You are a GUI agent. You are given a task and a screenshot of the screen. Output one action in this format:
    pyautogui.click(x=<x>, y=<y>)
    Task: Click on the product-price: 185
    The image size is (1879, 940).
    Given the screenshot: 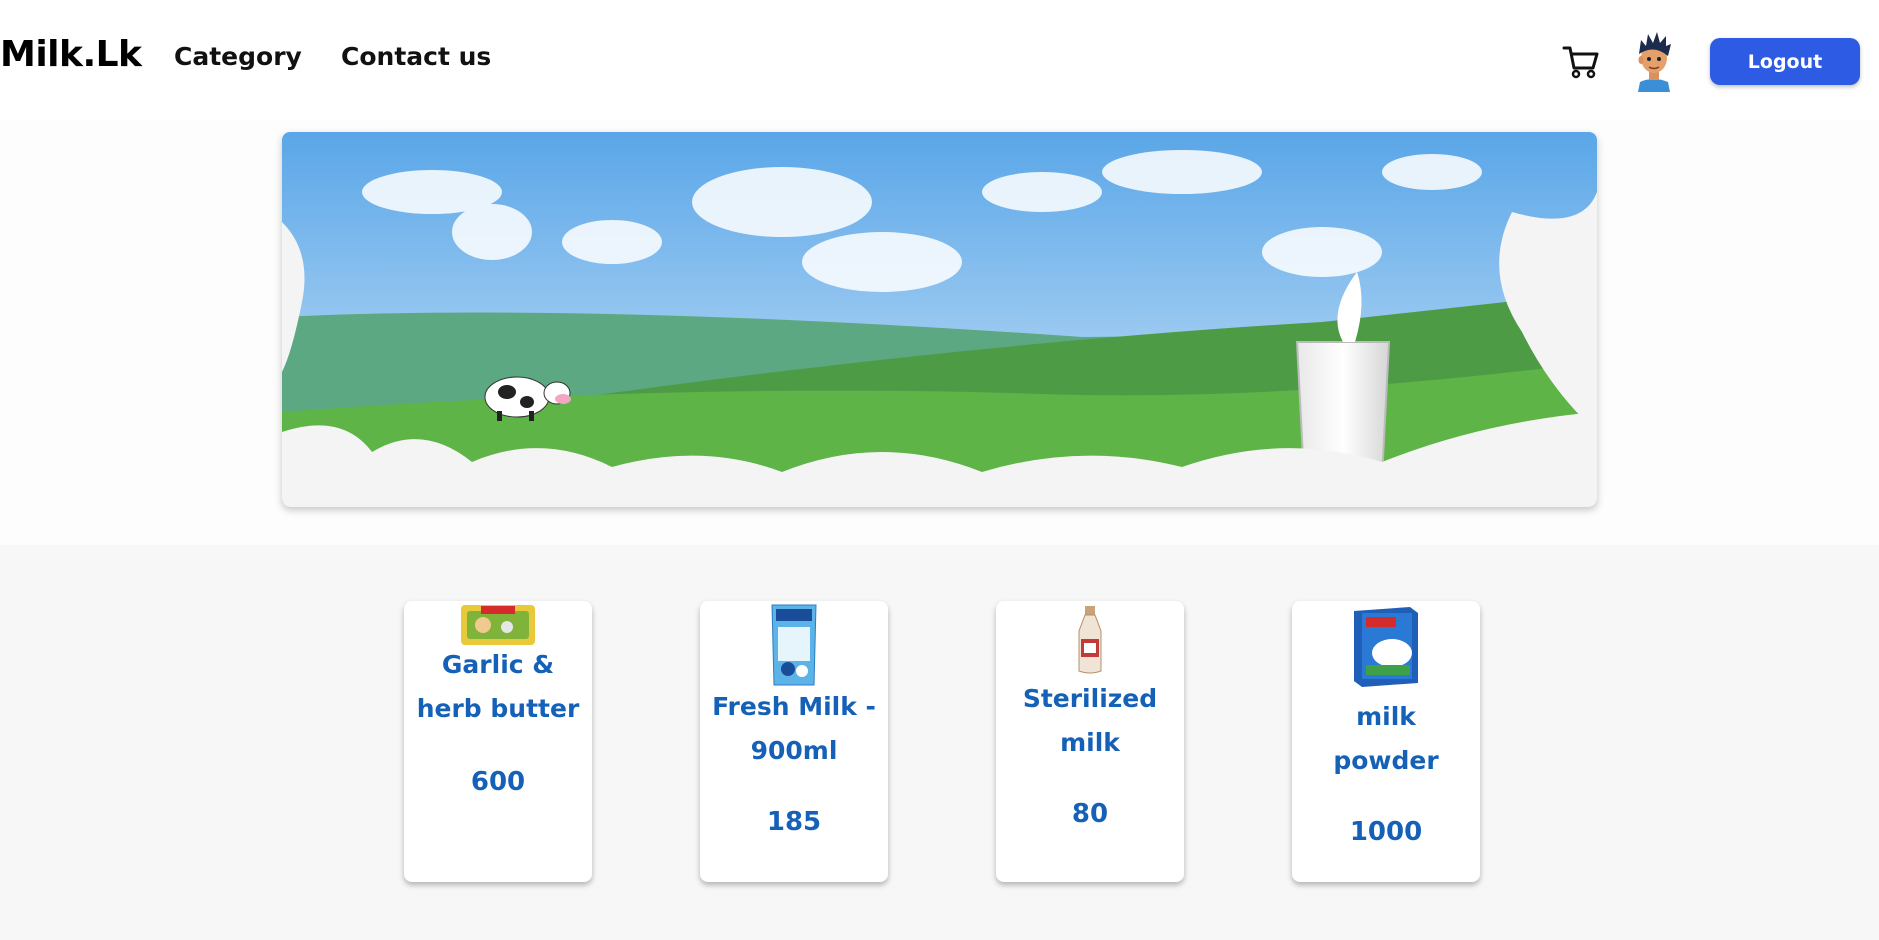 What is the action you would take?
    pyautogui.click(x=794, y=822)
    